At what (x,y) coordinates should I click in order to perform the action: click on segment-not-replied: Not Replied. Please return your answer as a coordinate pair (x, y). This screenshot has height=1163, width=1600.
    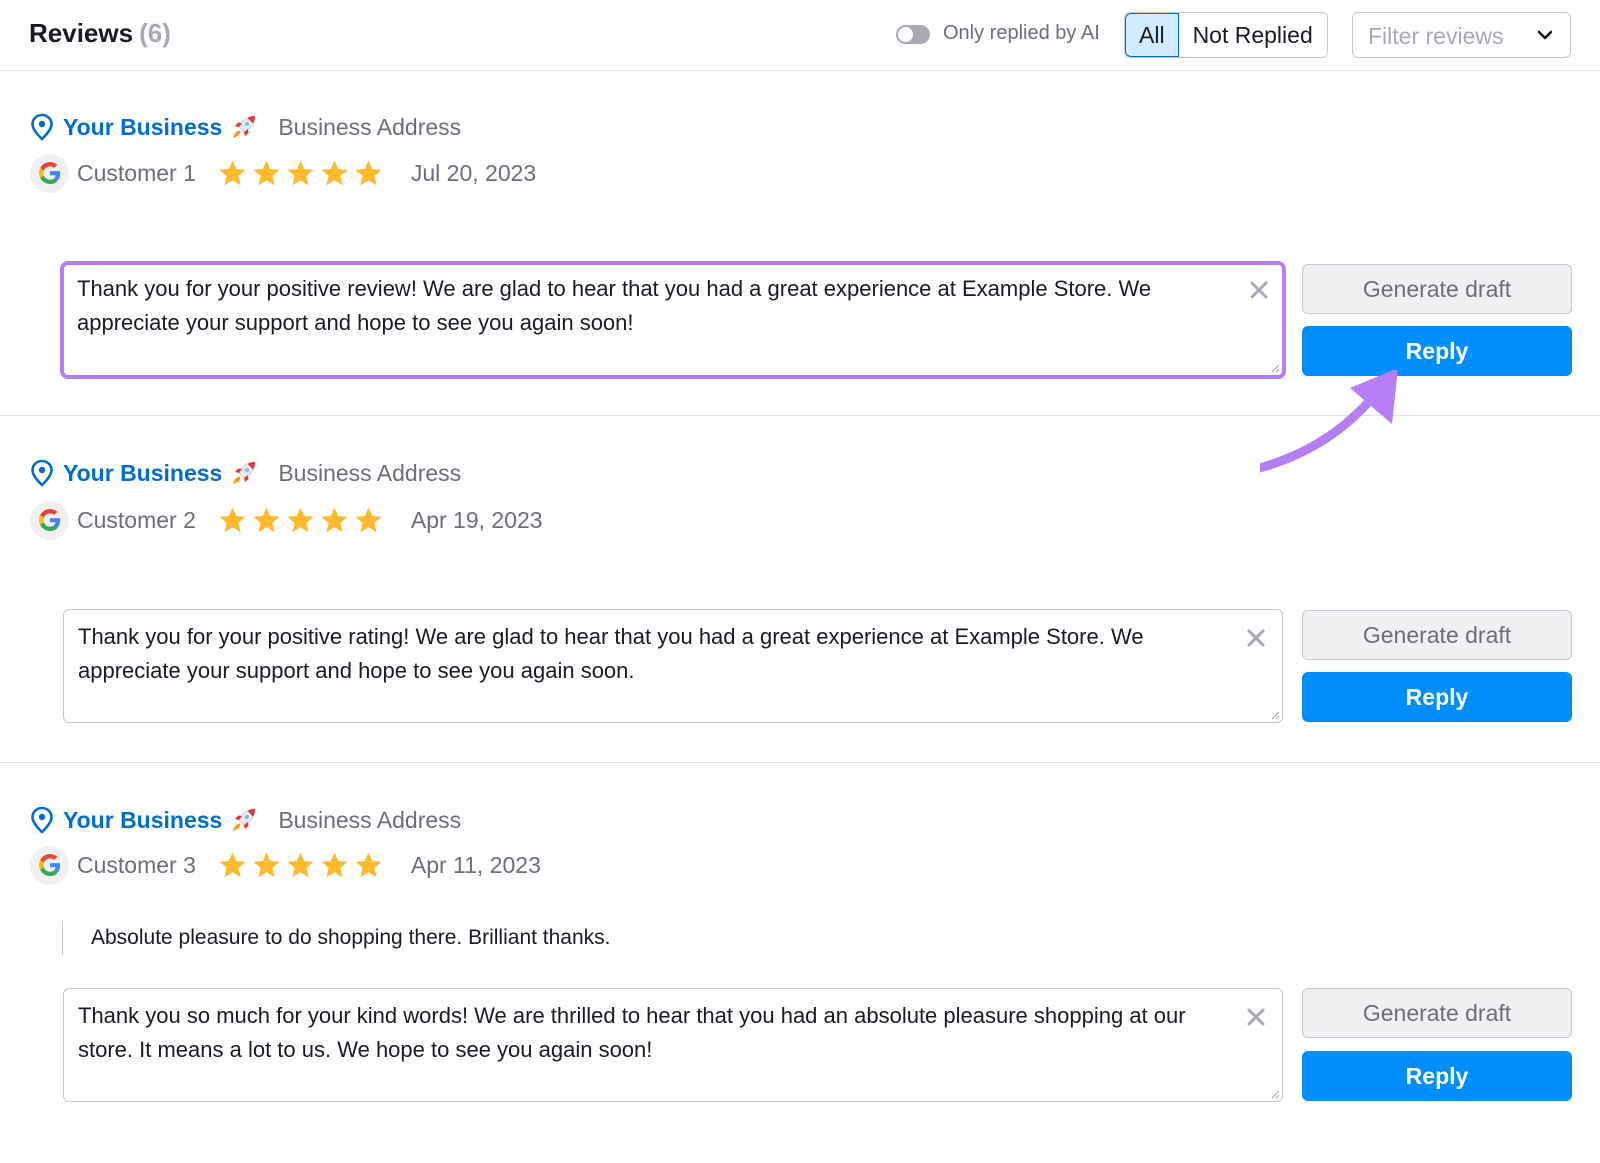
    Looking at the image, I should click on (1252, 35).